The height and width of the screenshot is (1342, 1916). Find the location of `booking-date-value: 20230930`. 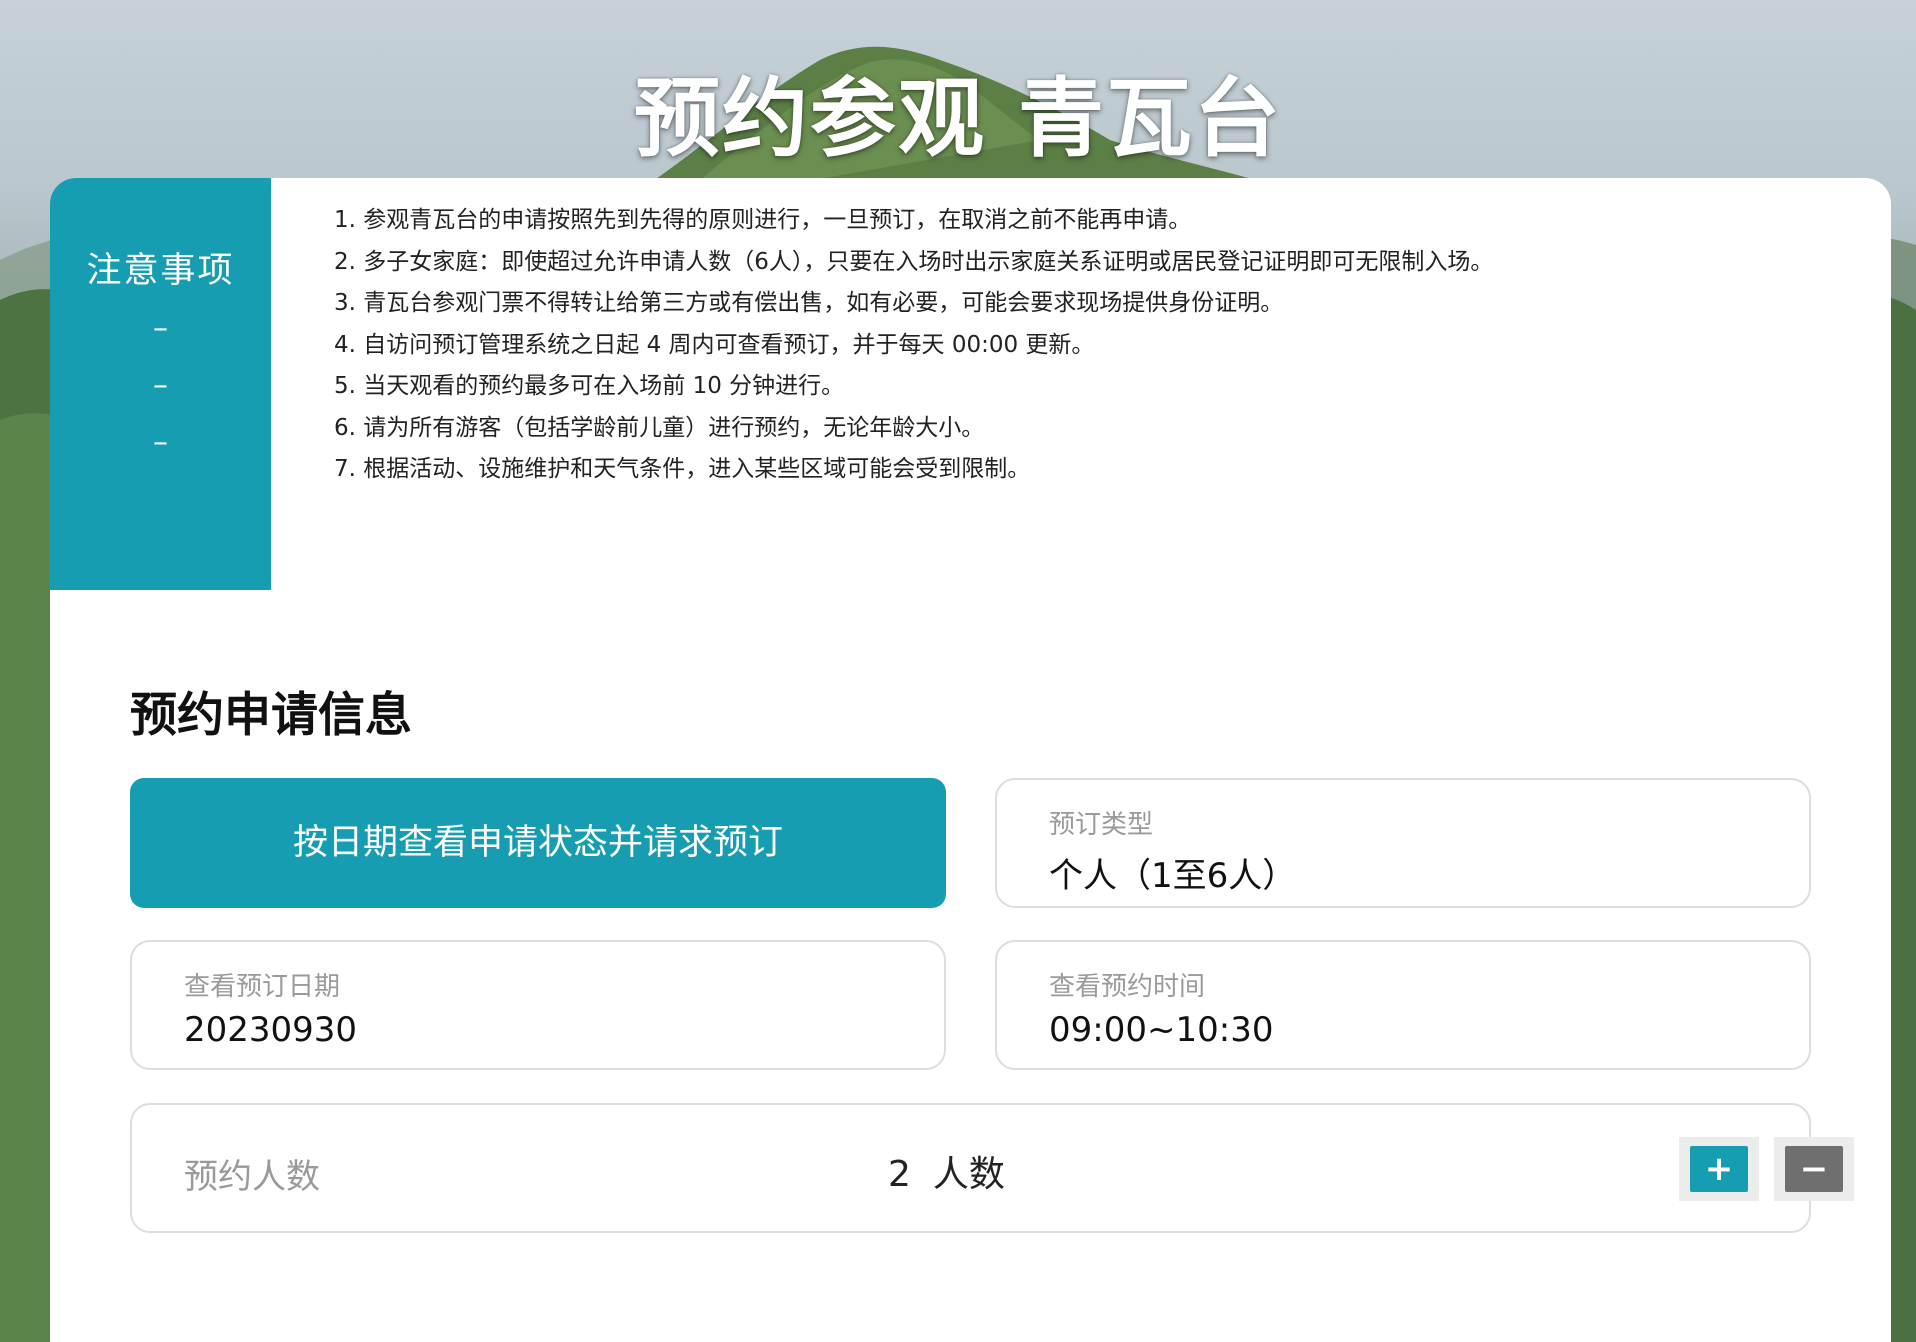

booking-date-value: 20230930 is located at coordinates (271, 1030).